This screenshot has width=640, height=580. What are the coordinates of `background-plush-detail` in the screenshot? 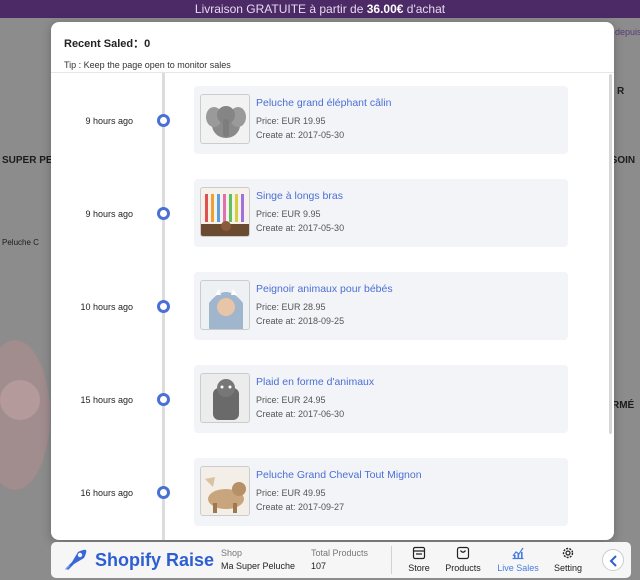 It's located at (20, 400).